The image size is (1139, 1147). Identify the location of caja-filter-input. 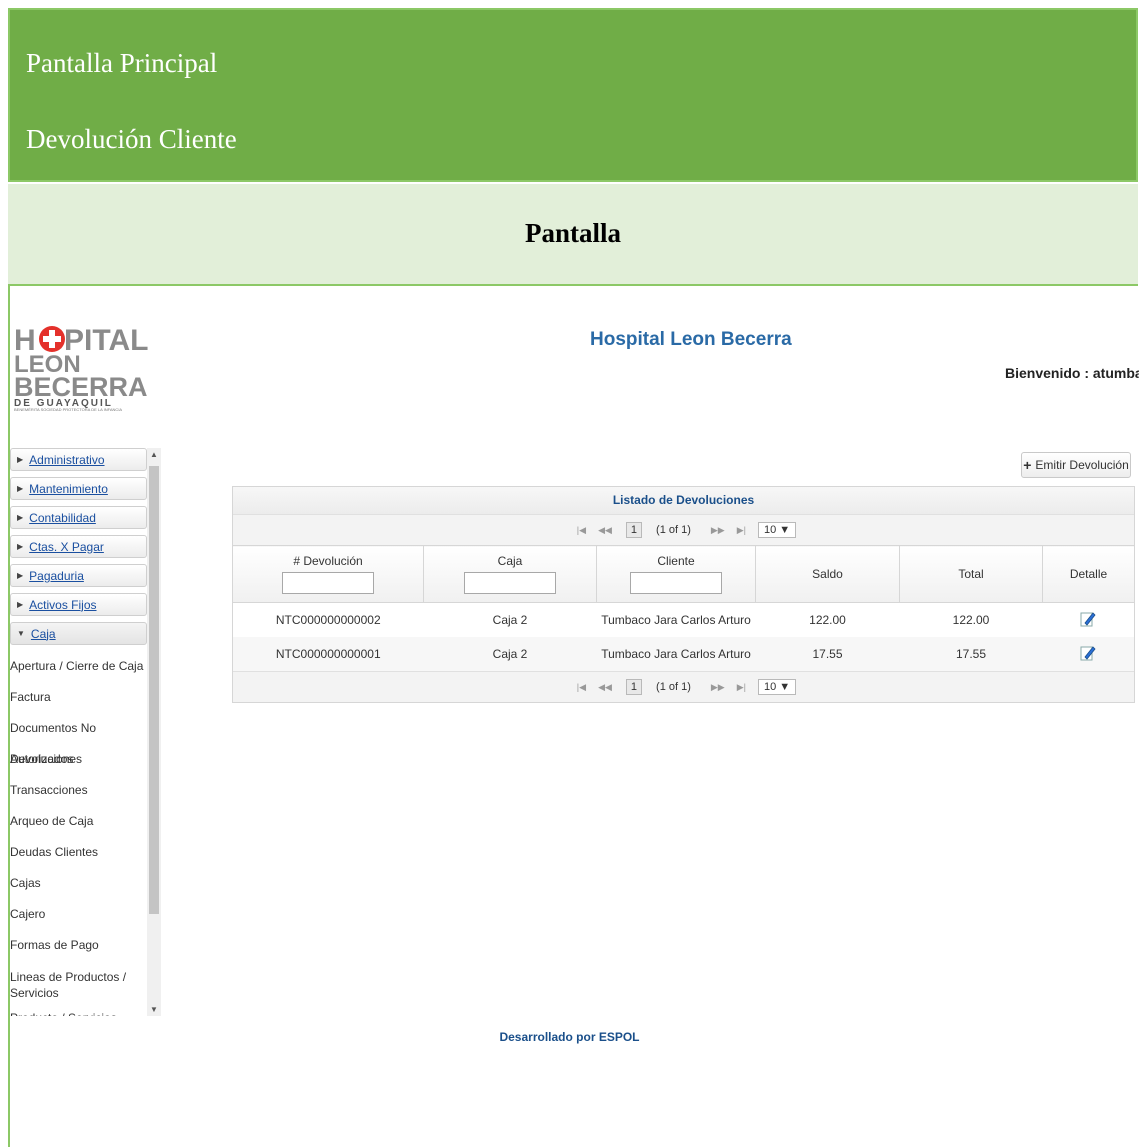
(510, 583).